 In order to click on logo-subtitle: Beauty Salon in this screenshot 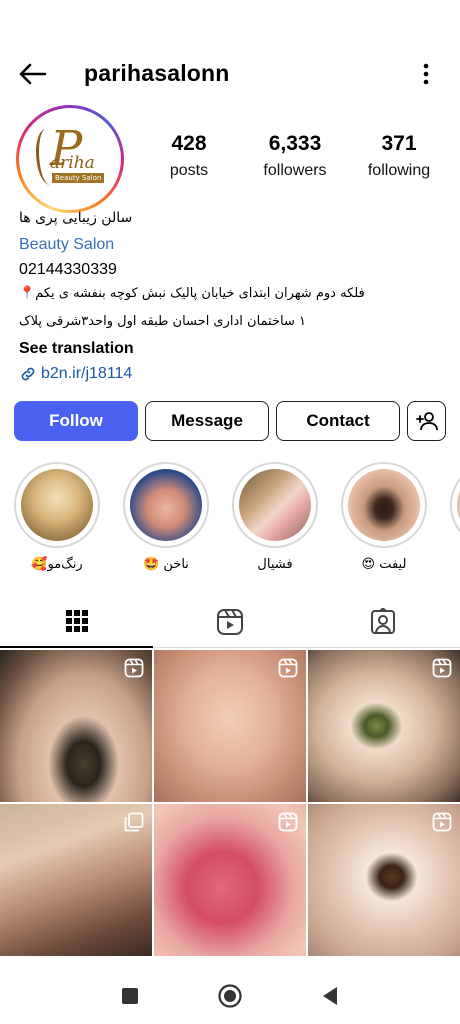, I will do `click(78, 178)`.